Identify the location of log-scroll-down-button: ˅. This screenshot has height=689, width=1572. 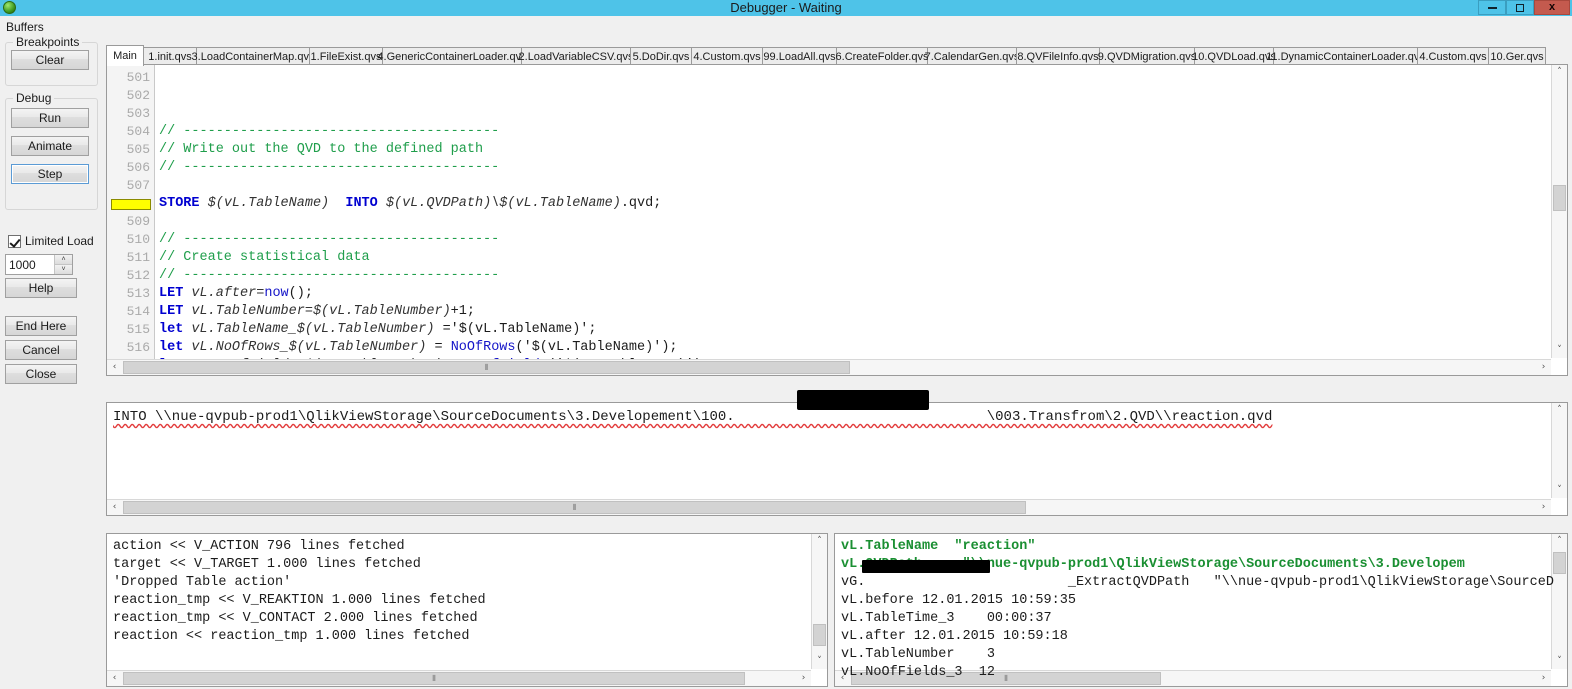
(819, 661).